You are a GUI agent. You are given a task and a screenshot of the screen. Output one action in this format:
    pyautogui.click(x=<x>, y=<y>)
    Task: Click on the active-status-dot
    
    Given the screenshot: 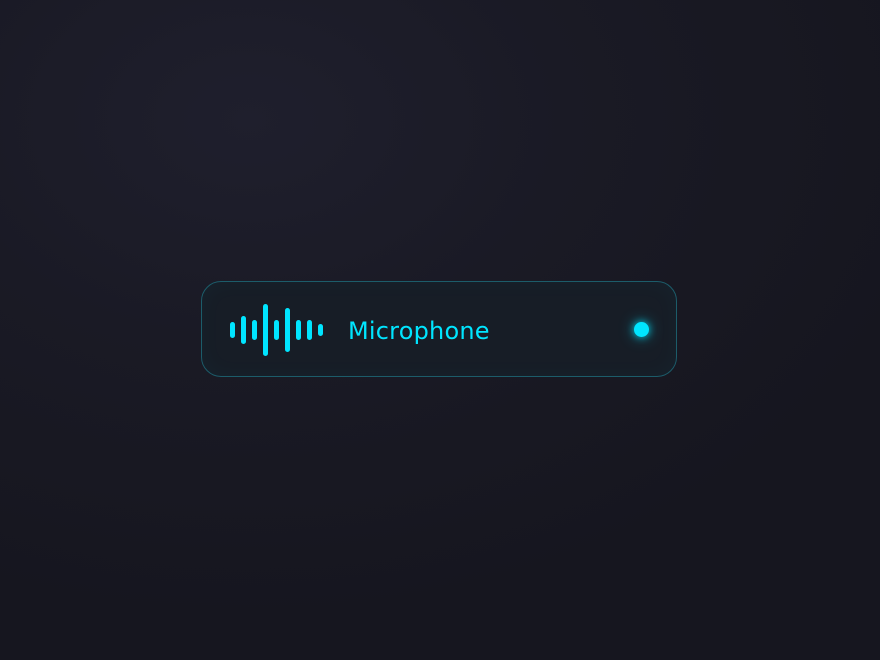 What is the action you would take?
    pyautogui.click(x=641, y=329)
    